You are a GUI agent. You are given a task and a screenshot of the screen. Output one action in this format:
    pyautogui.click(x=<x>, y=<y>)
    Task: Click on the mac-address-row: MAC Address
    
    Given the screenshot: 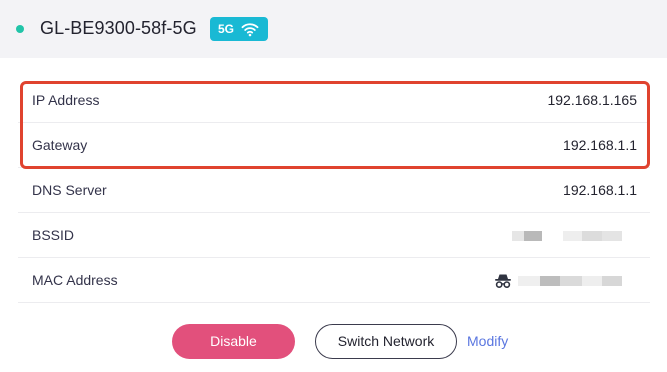 What is the action you would take?
    pyautogui.click(x=334, y=280)
    